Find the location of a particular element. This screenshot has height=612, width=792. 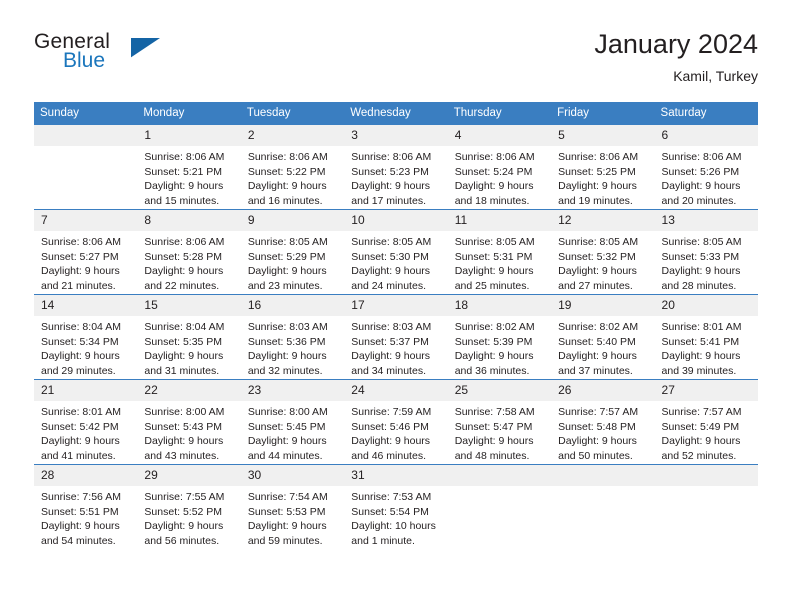

daylight-text-line2: and 59 minutes. is located at coordinates (285, 540).